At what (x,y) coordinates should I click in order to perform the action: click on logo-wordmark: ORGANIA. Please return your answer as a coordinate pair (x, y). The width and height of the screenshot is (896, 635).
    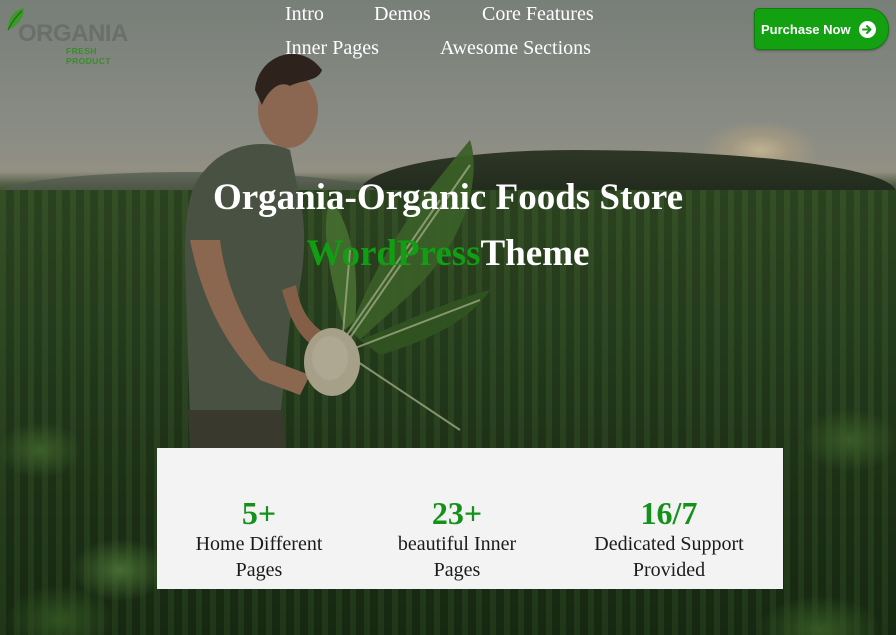
    Looking at the image, I should click on (73, 33).